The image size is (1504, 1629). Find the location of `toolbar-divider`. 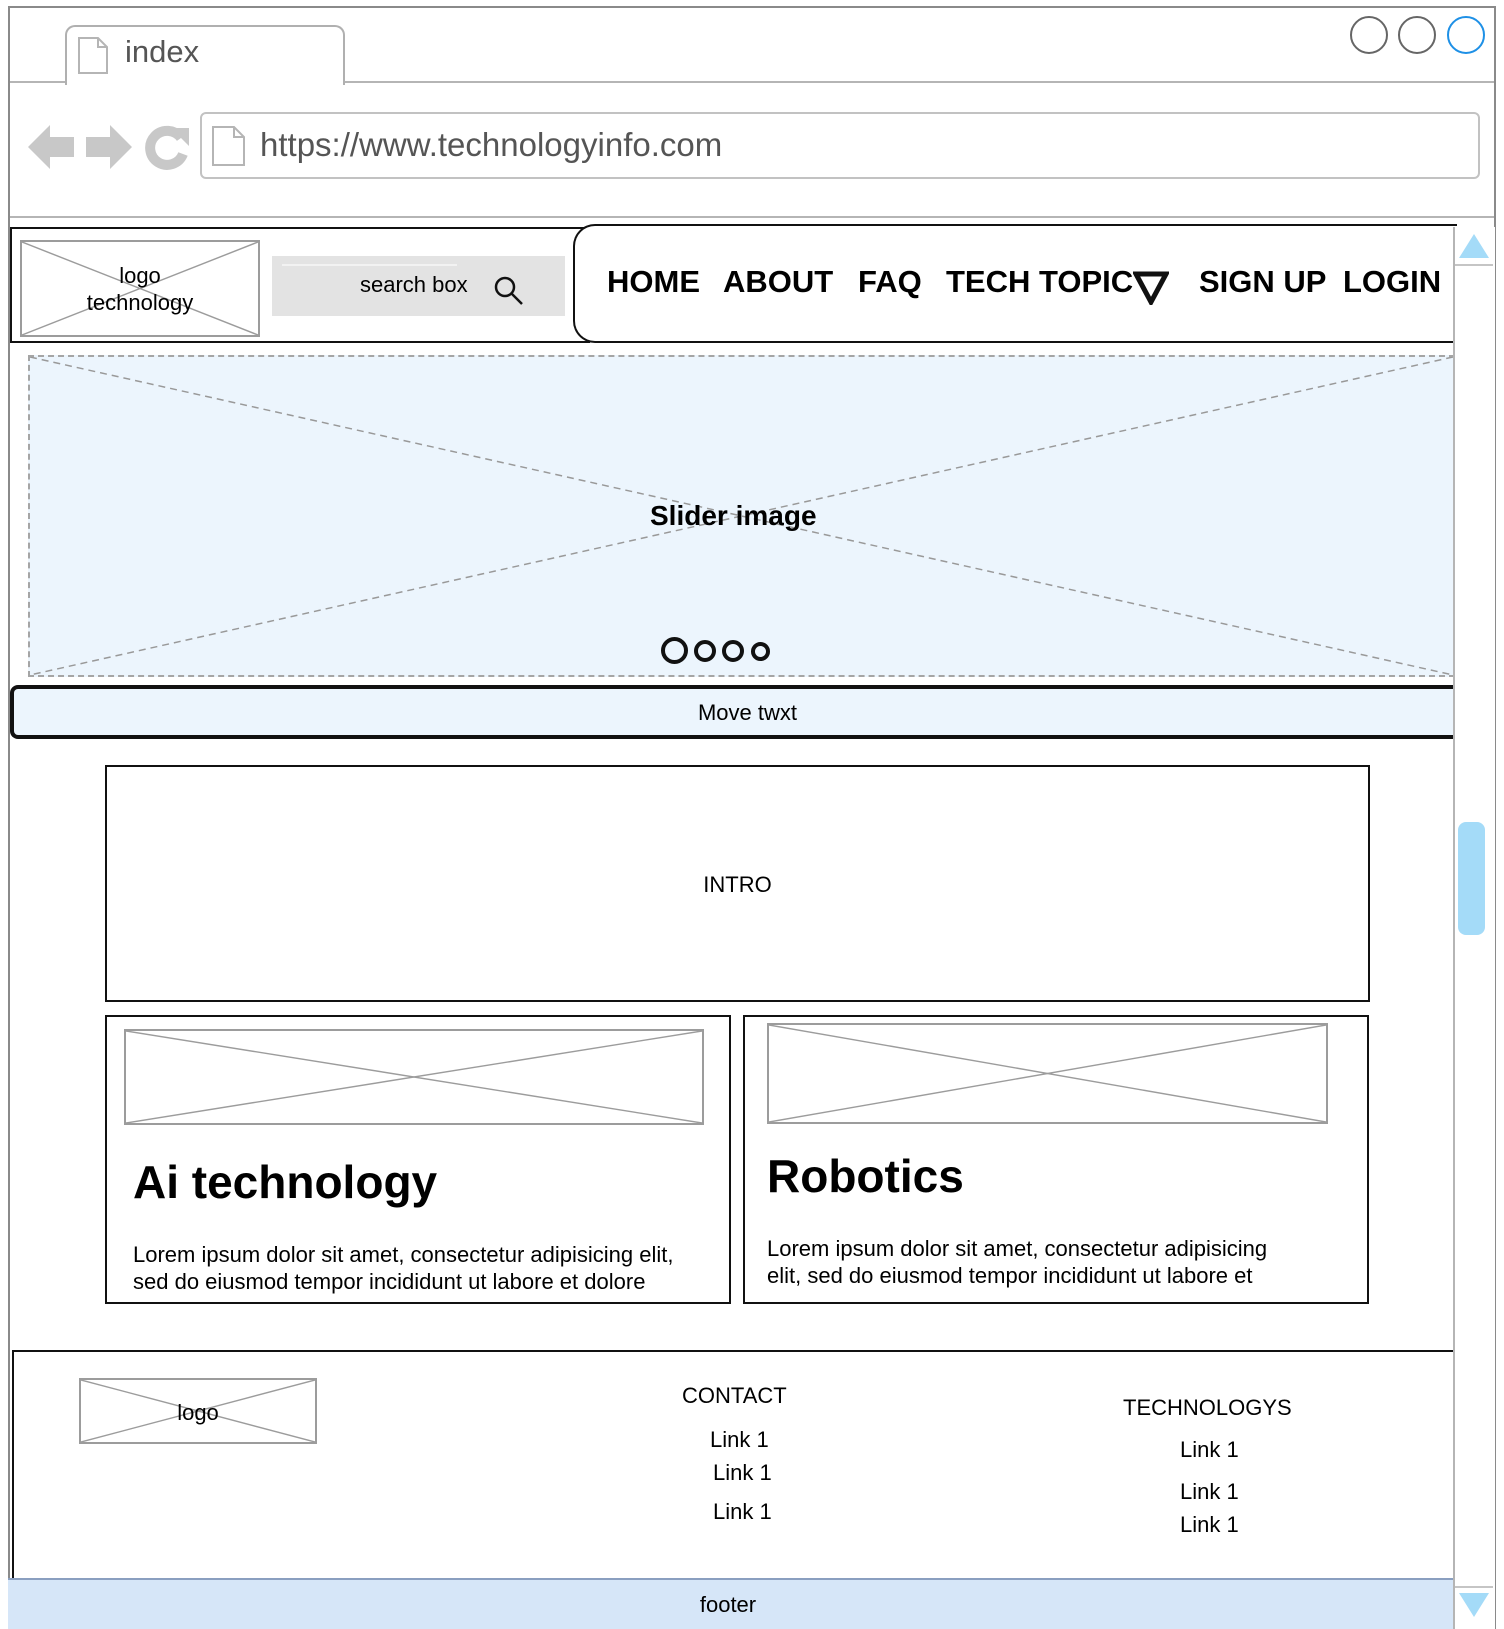

toolbar-divider is located at coordinates (752, 217).